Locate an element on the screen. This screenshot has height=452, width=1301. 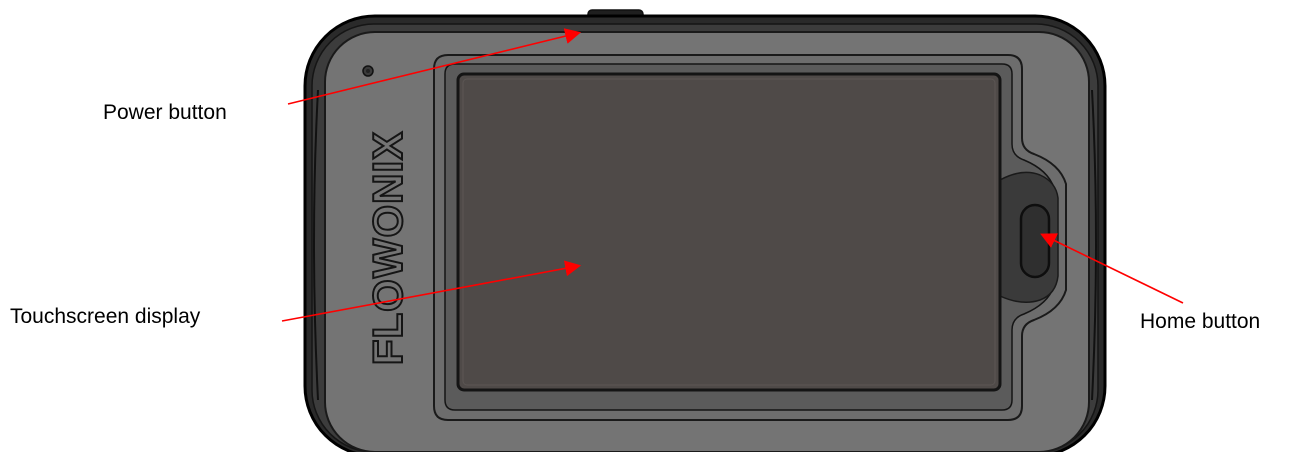
touchscreen-display-label: Touchscreen display is located at coordinates (105, 316).